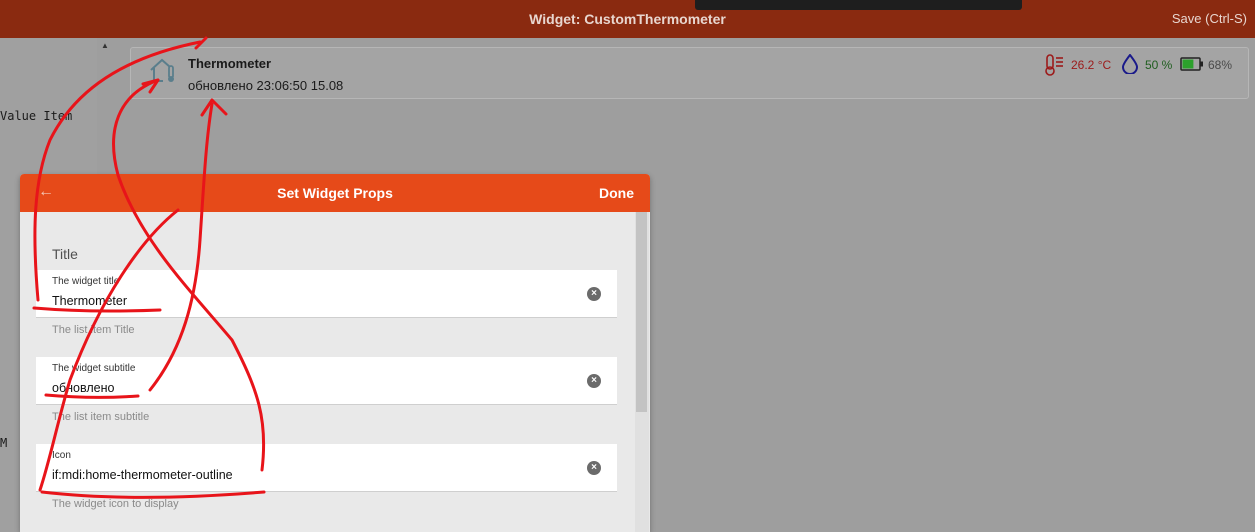  I want to click on preview-subtitle: обновлено 23:06:50 15.08, so click(266, 85).